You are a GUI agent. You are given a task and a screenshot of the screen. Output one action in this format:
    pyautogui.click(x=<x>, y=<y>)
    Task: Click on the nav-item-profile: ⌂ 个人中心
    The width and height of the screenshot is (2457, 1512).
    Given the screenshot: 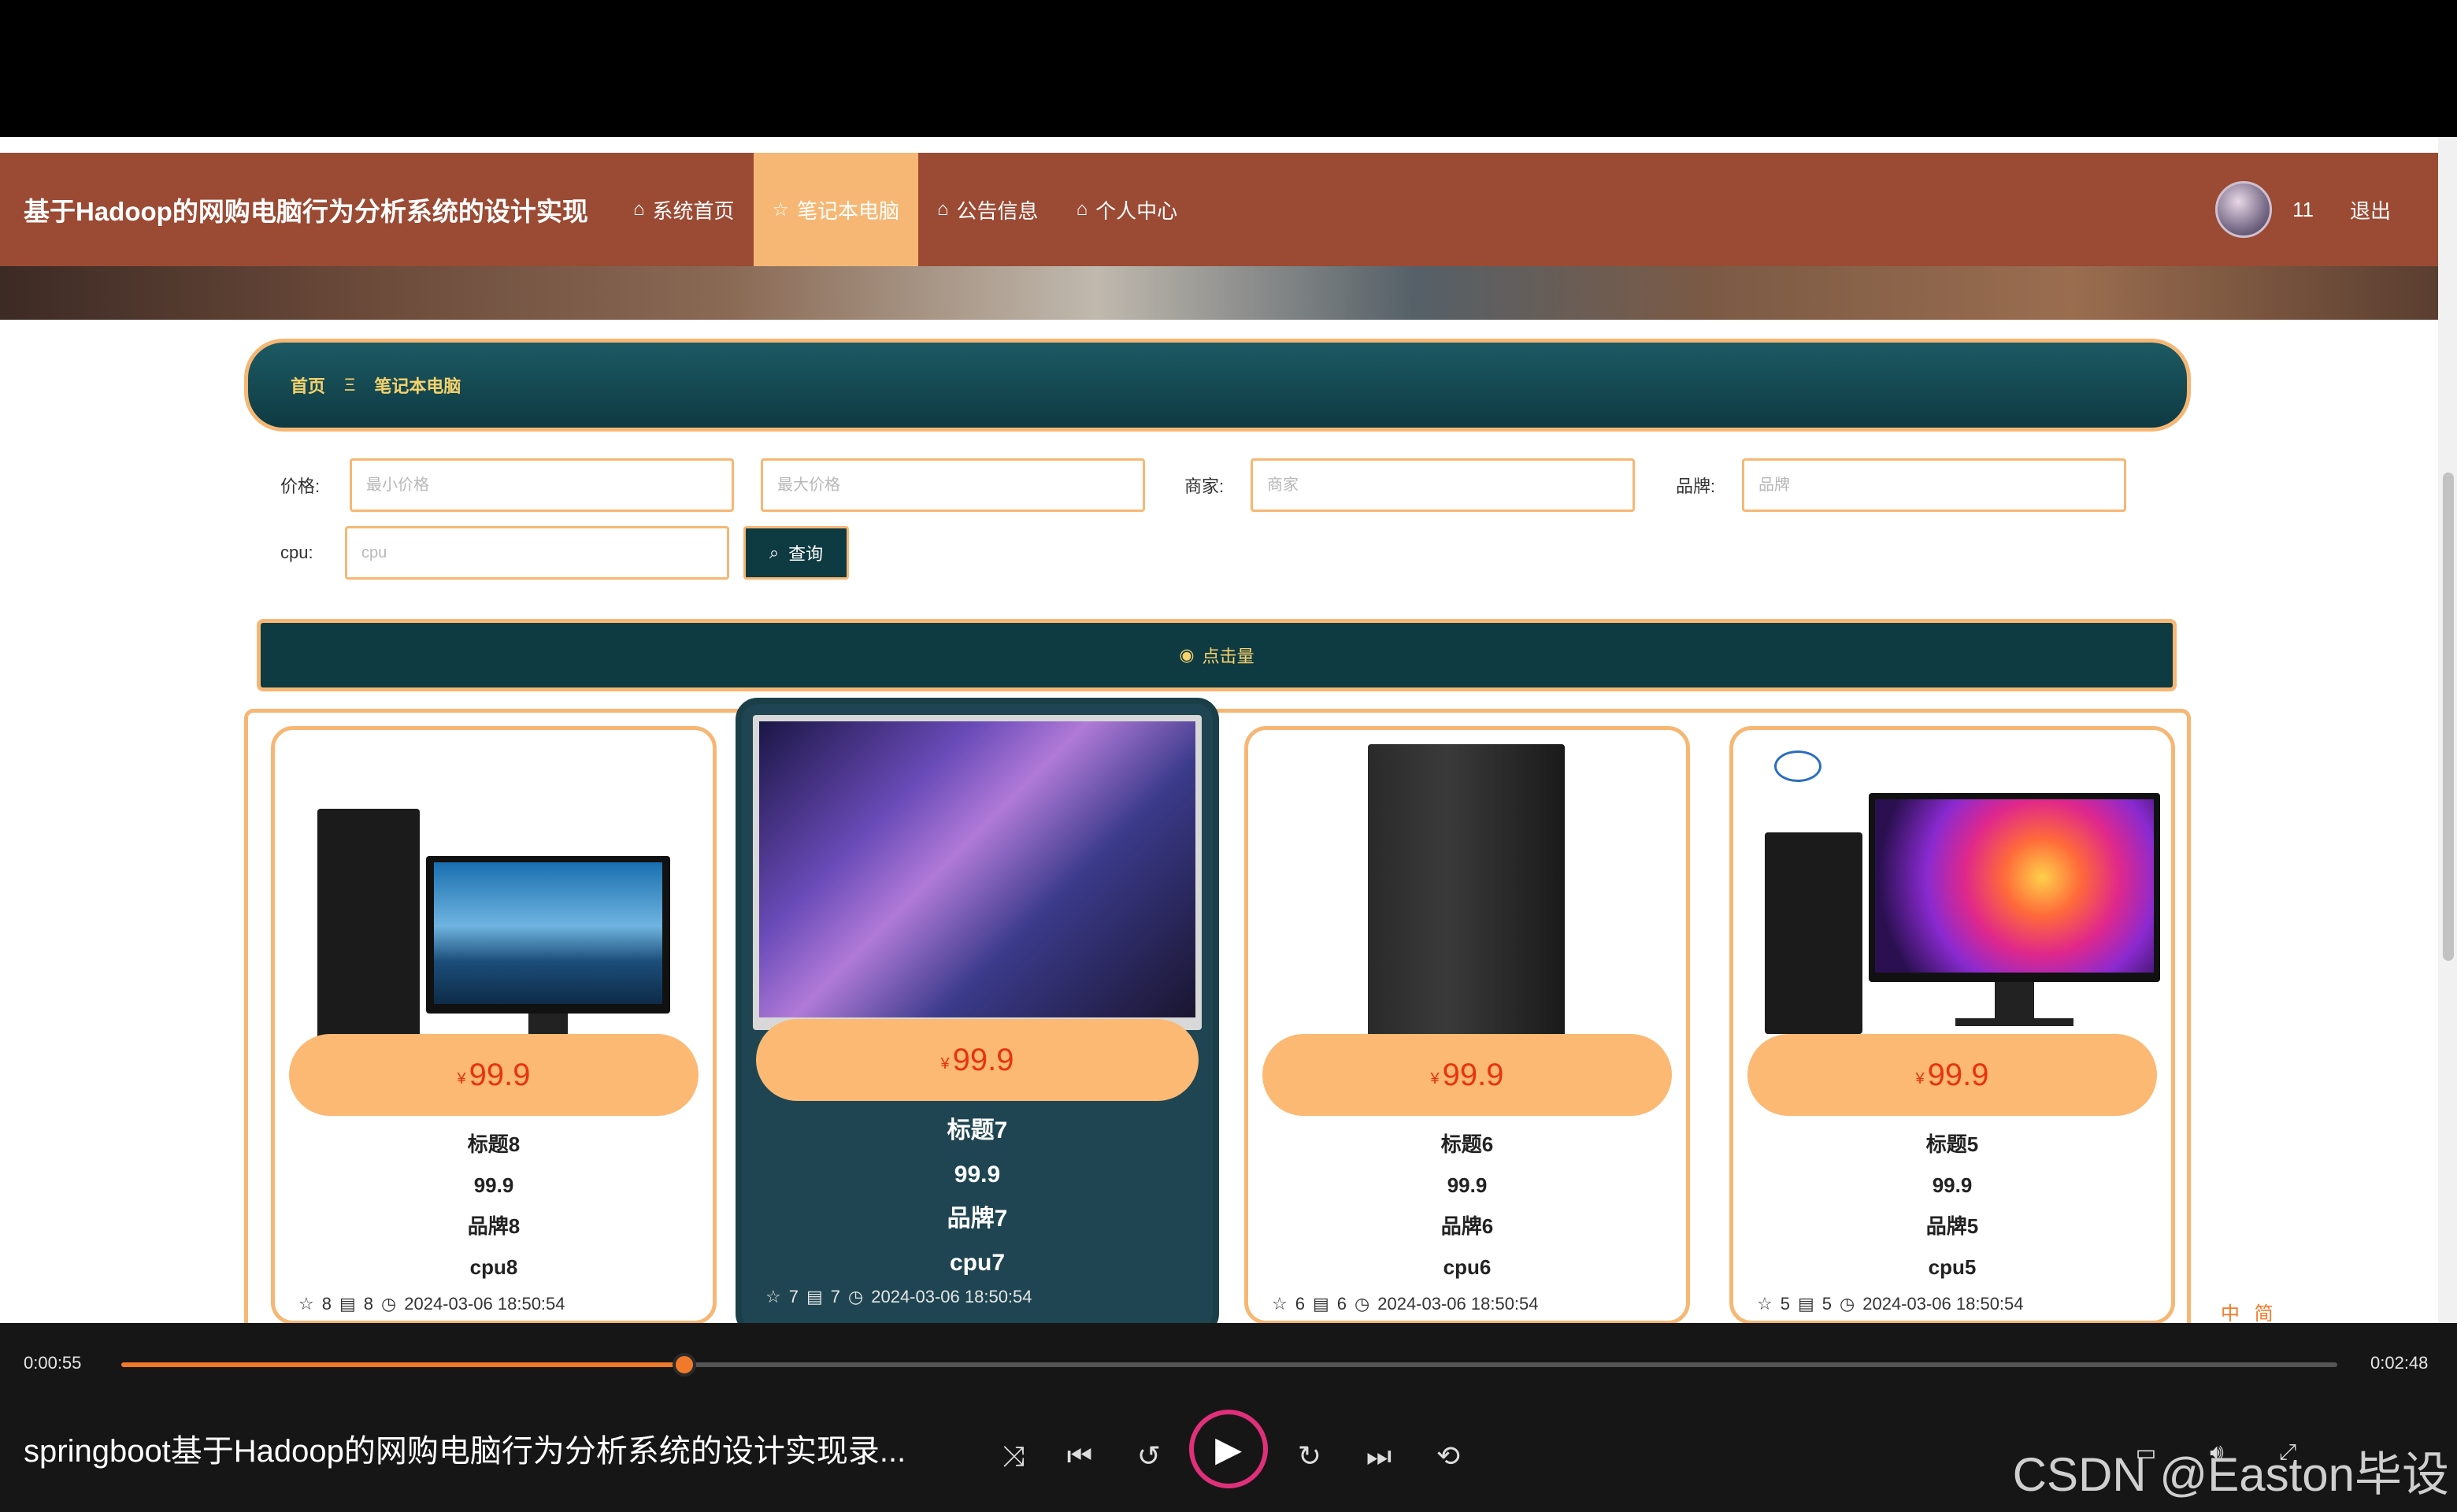 What is the action you would take?
    pyautogui.click(x=1127, y=209)
    